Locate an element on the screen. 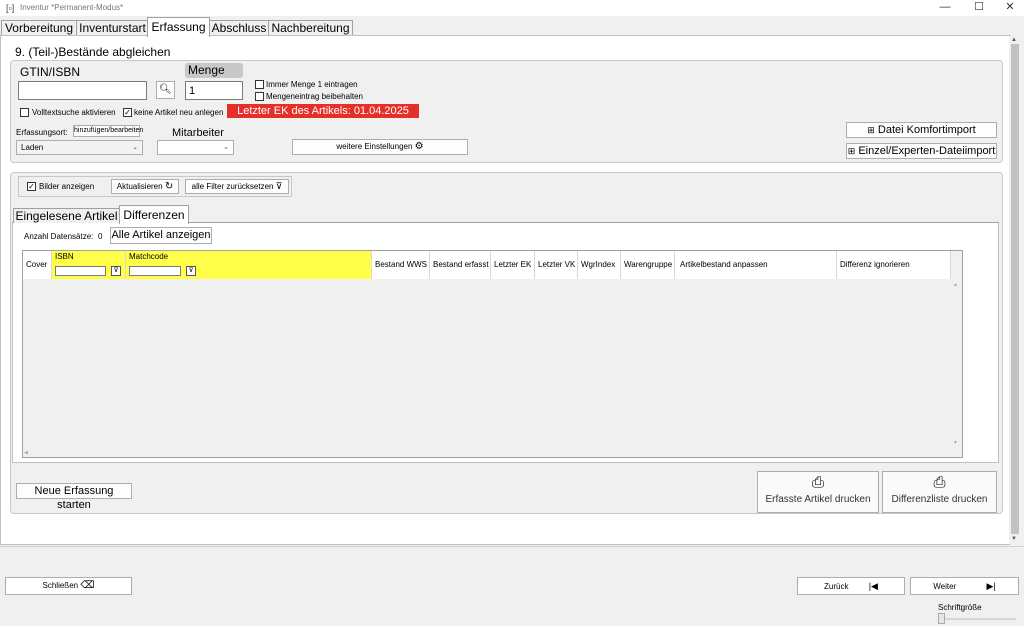 The height and width of the screenshot is (626, 1024). hinzufuegen-button: hinzufügen/bearbeiten is located at coordinates (108, 131).